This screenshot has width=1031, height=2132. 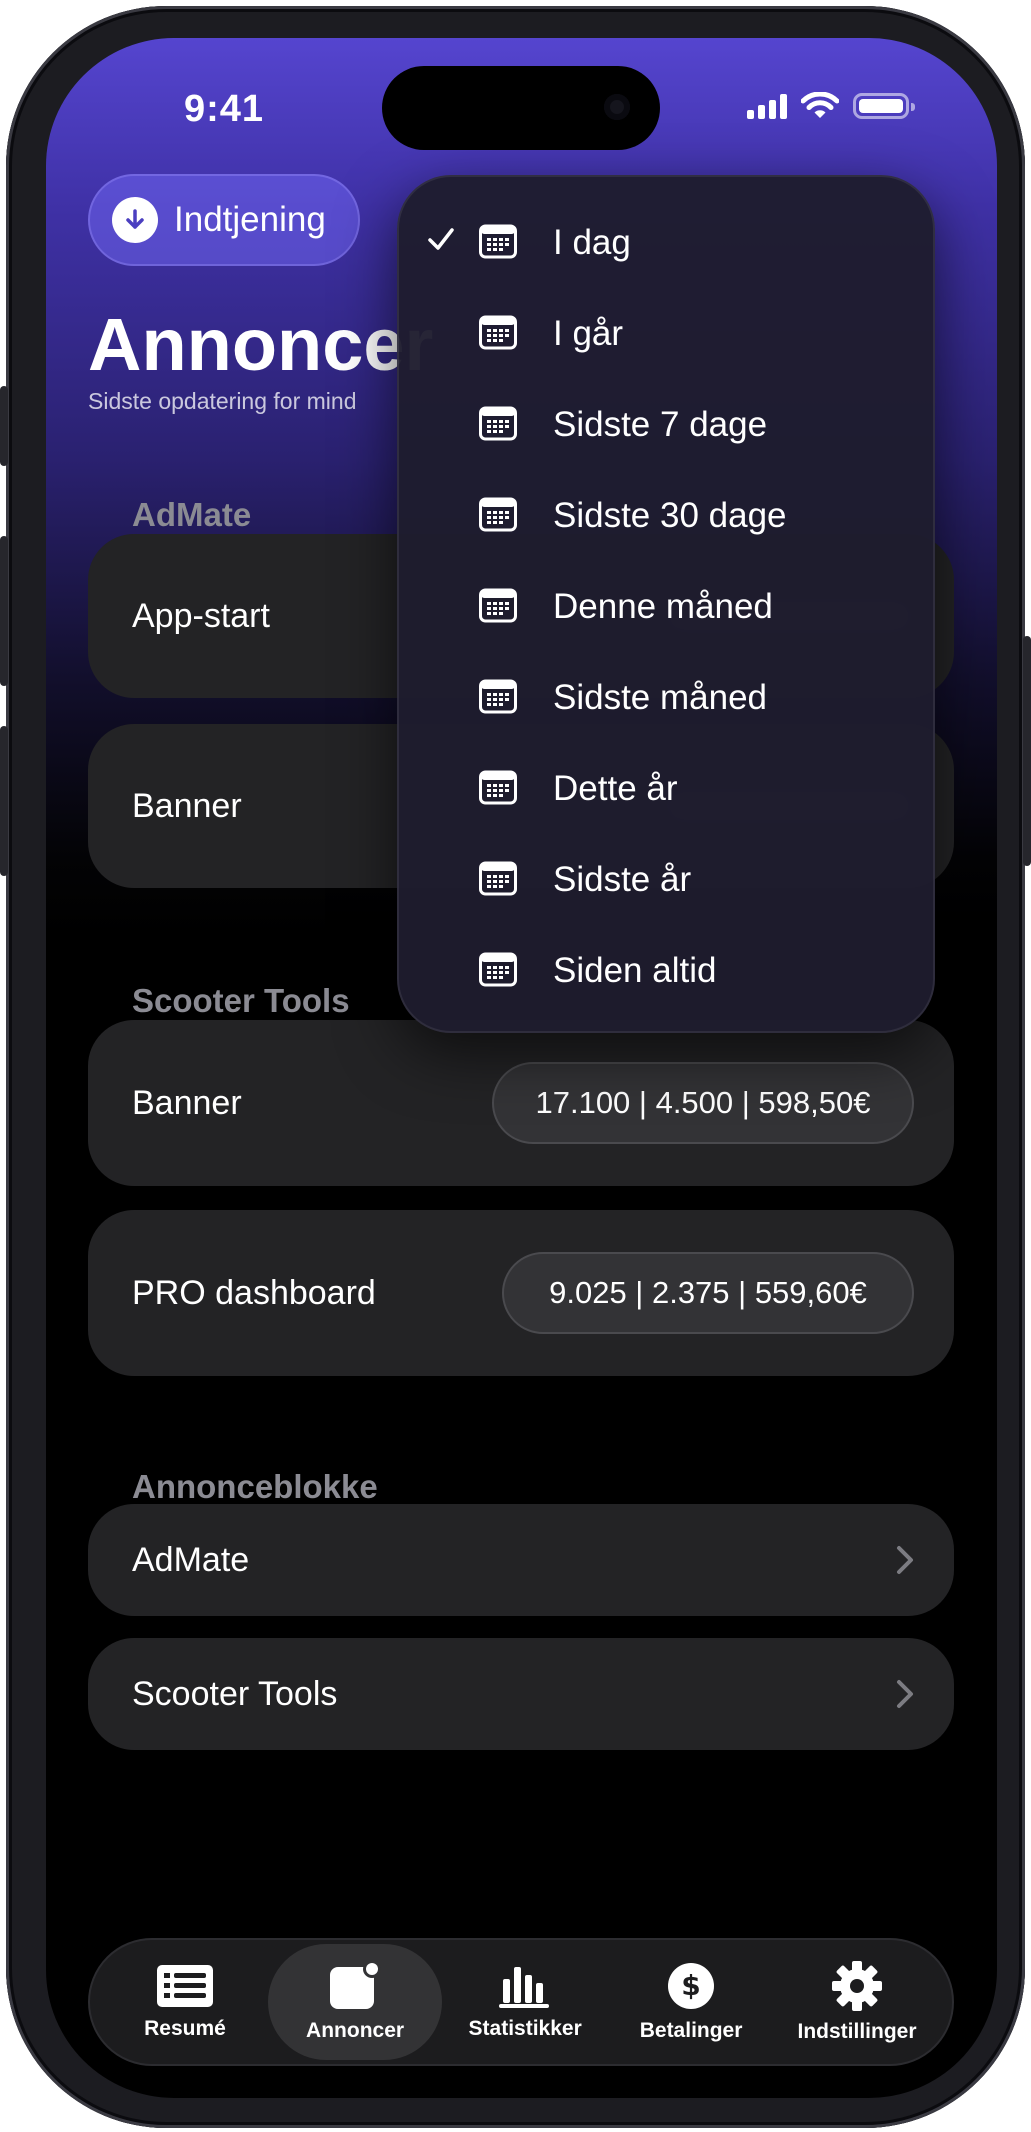 I want to click on status-bar: 9:41, so click(x=521, y=108).